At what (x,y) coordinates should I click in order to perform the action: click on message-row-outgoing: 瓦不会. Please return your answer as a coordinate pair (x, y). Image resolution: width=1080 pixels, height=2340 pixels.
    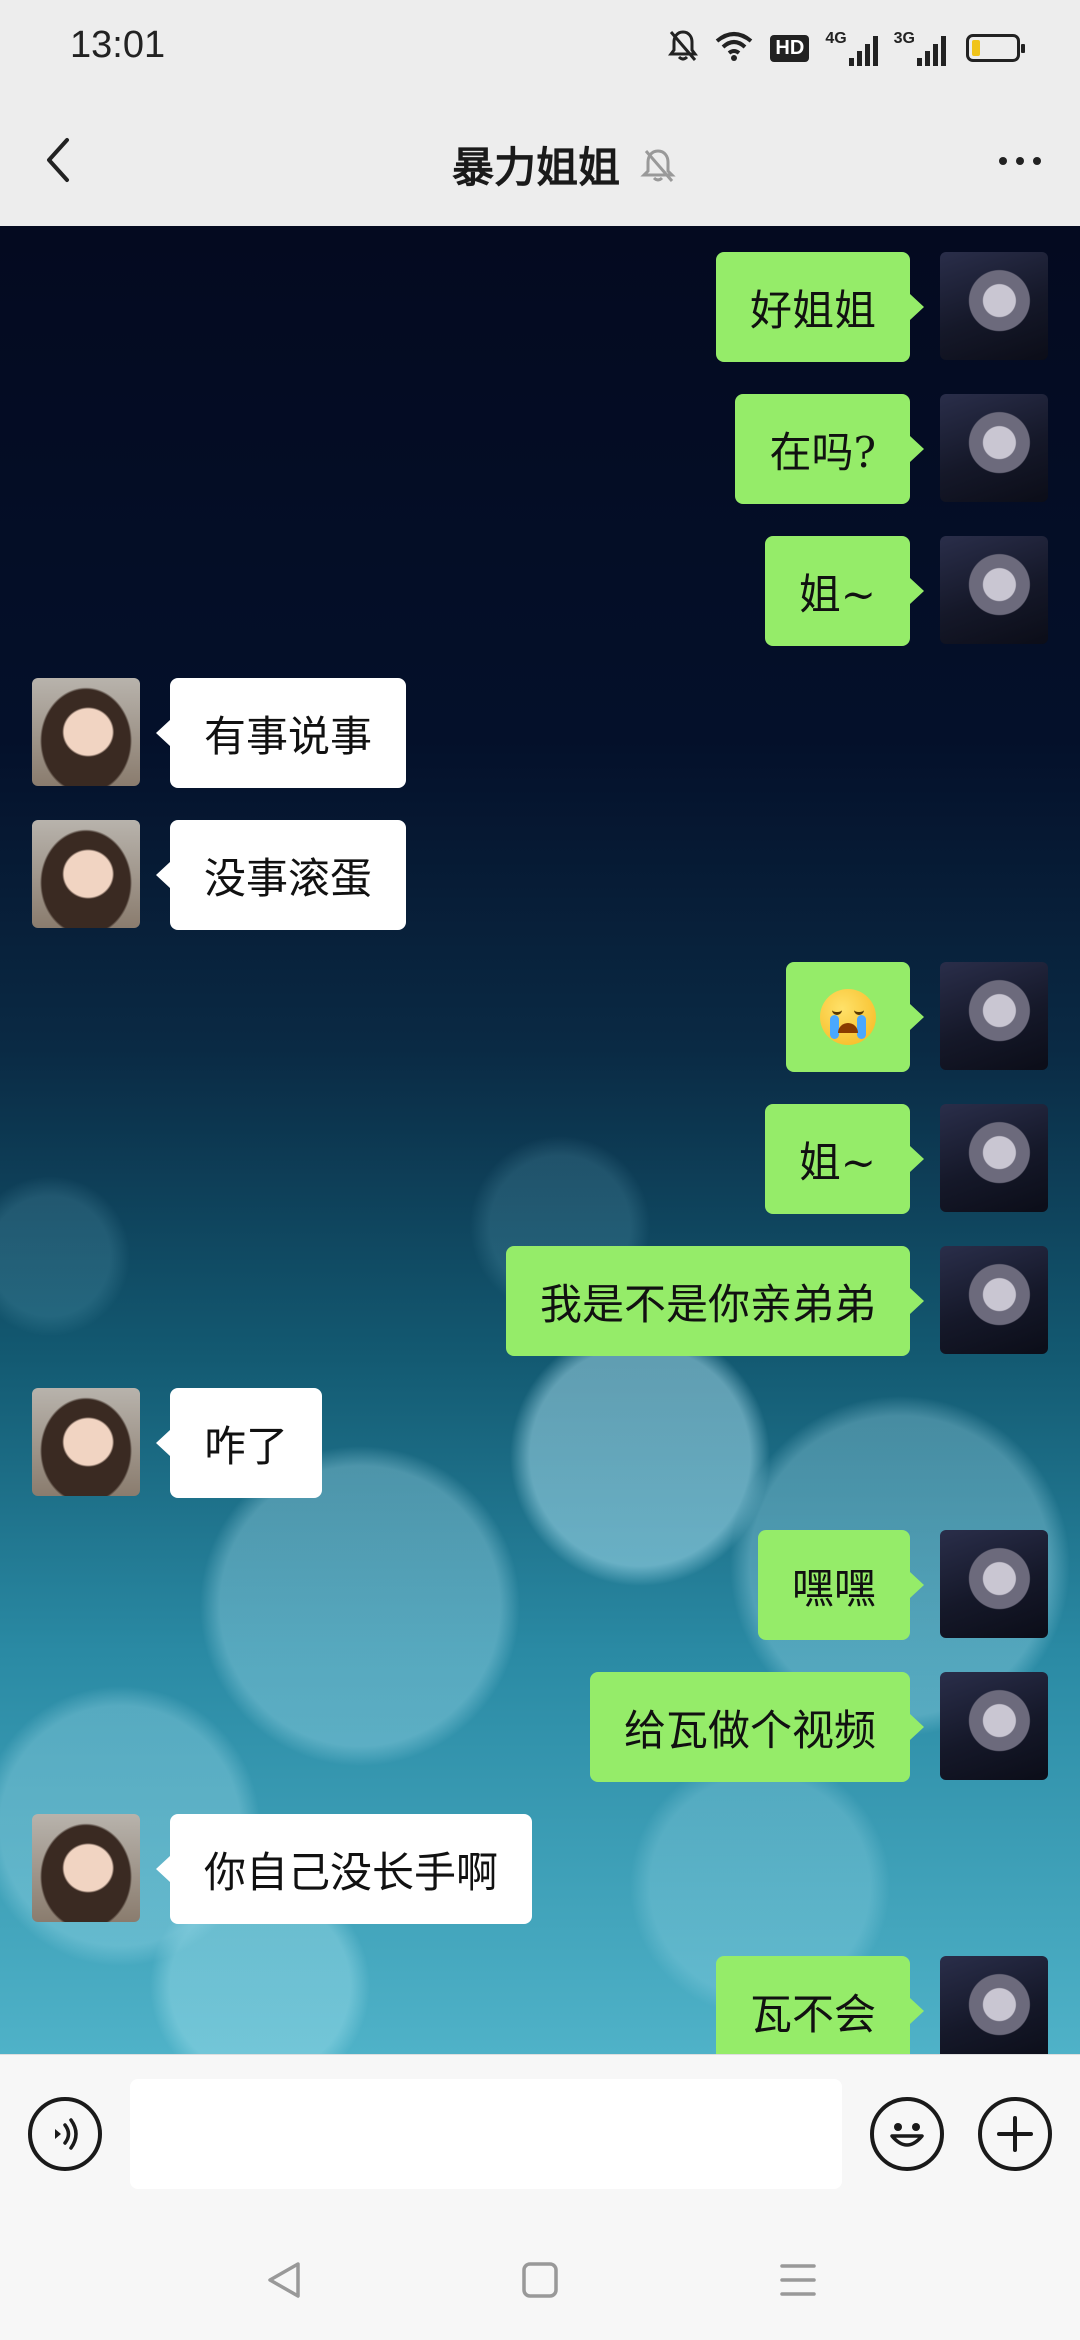
    Looking at the image, I should click on (540, 2005).